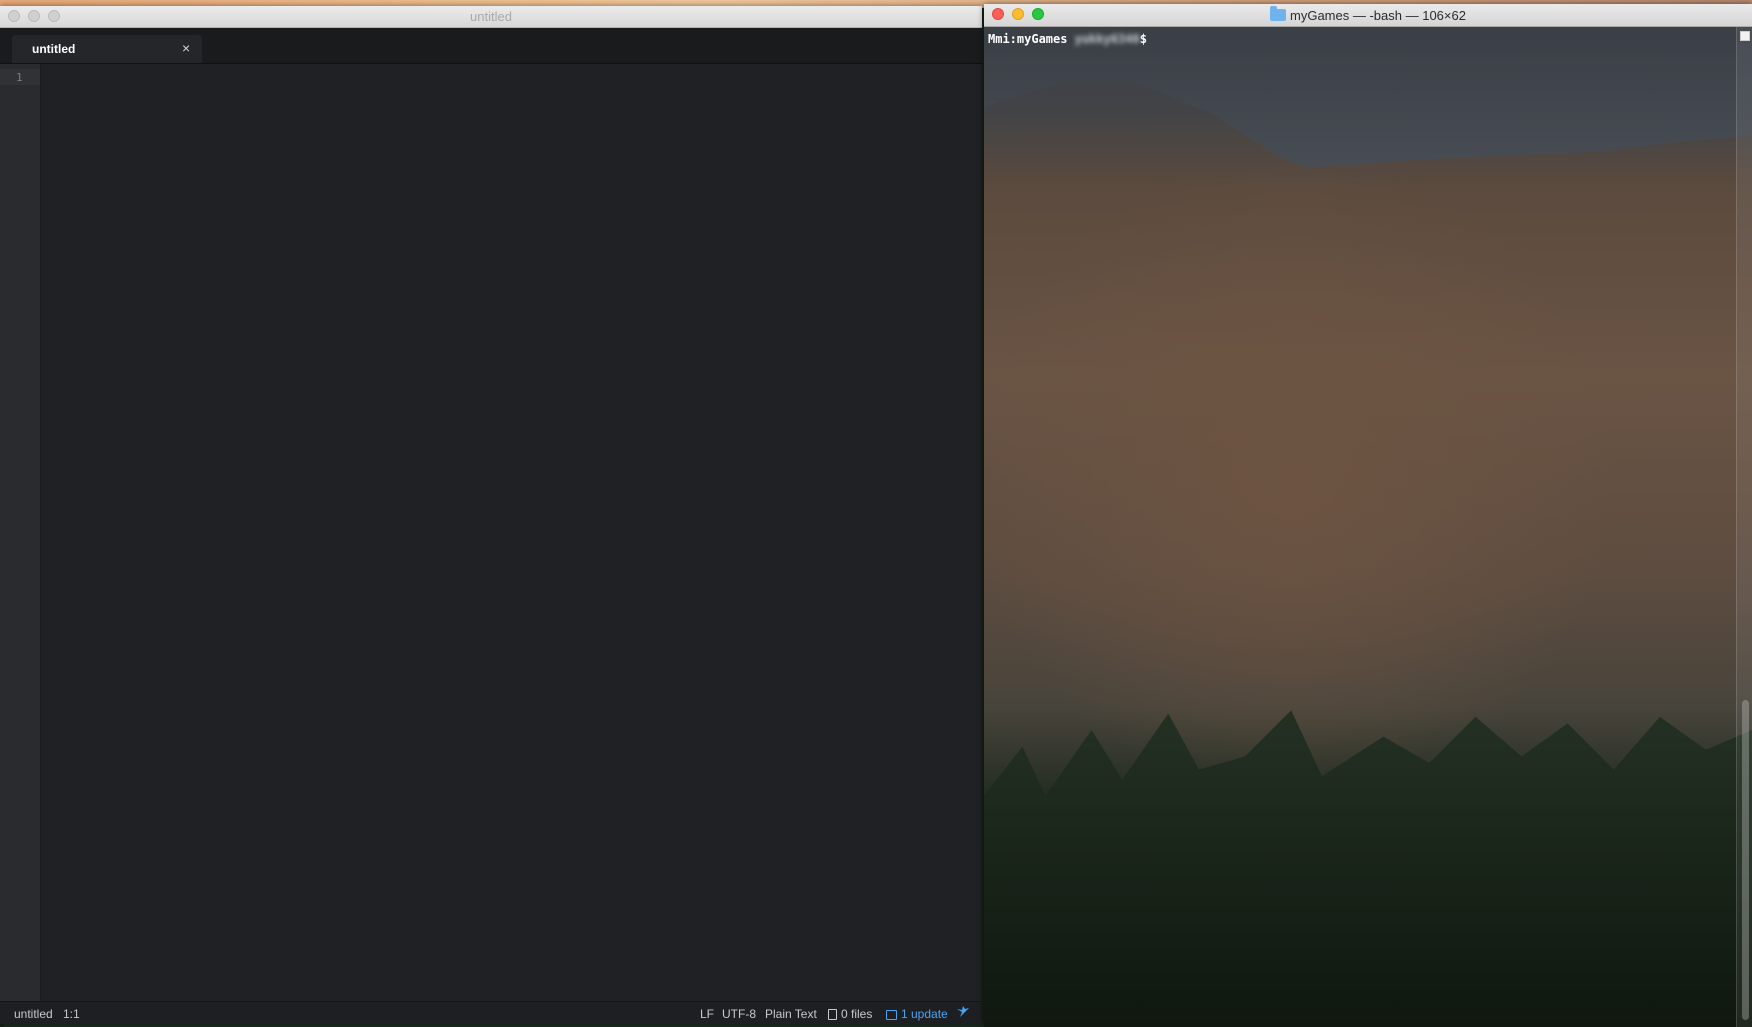 The image size is (1752, 1027). What do you see at coordinates (1745, 36) in the screenshot?
I see `split-view-icon` at bounding box center [1745, 36].